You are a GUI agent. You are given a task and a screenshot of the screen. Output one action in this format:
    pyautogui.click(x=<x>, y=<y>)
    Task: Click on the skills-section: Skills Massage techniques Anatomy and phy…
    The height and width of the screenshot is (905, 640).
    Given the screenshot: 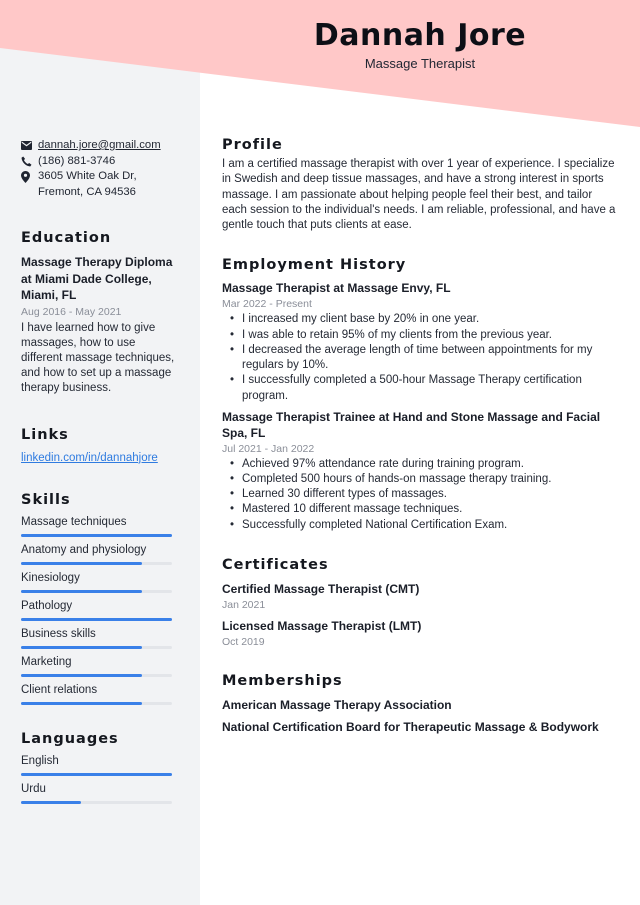 What is the action you would take?
    pyautogui.click(x=98, y=597)
    